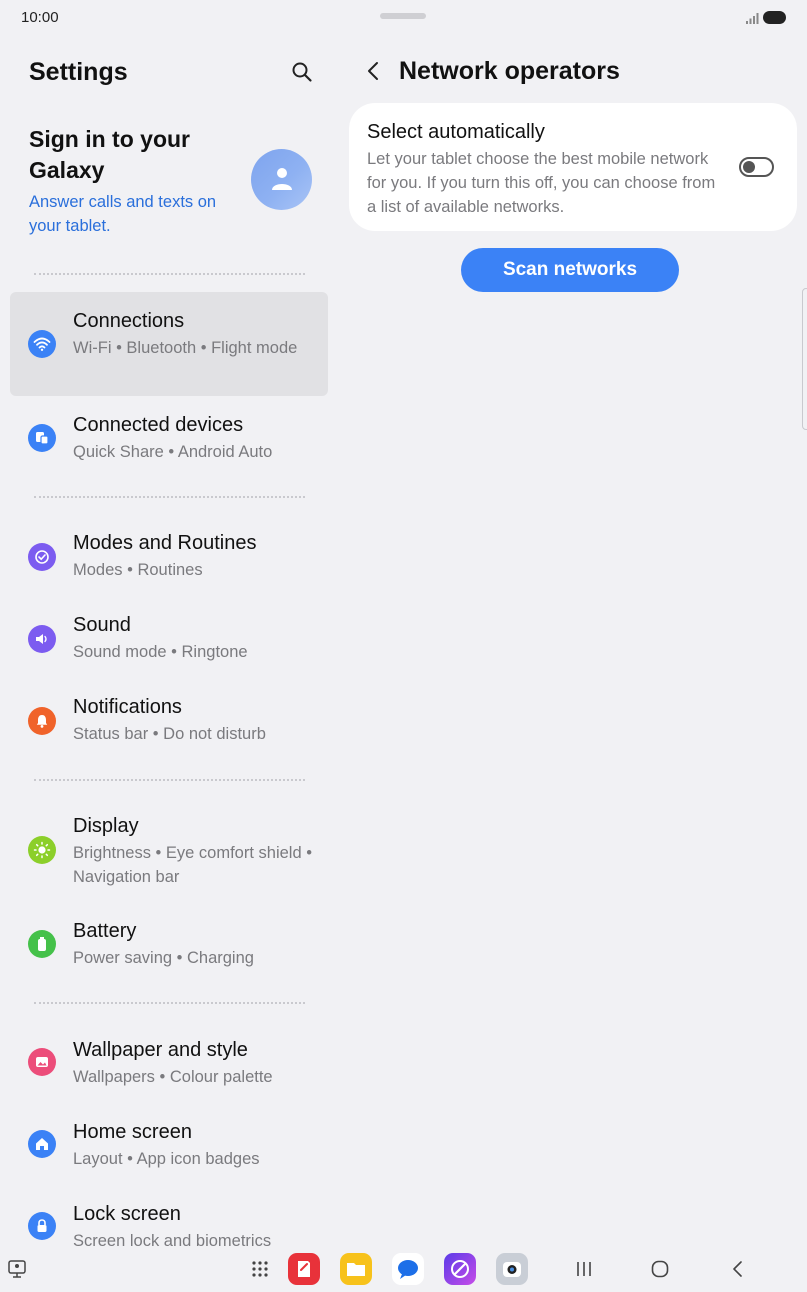 This screenshot has height=1292, width=807. I want to click on drag-handle, so click(403, 16).